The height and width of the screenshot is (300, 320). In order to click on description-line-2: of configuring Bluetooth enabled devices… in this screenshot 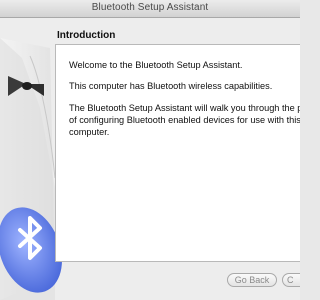, I will do `click(184, 120)`.